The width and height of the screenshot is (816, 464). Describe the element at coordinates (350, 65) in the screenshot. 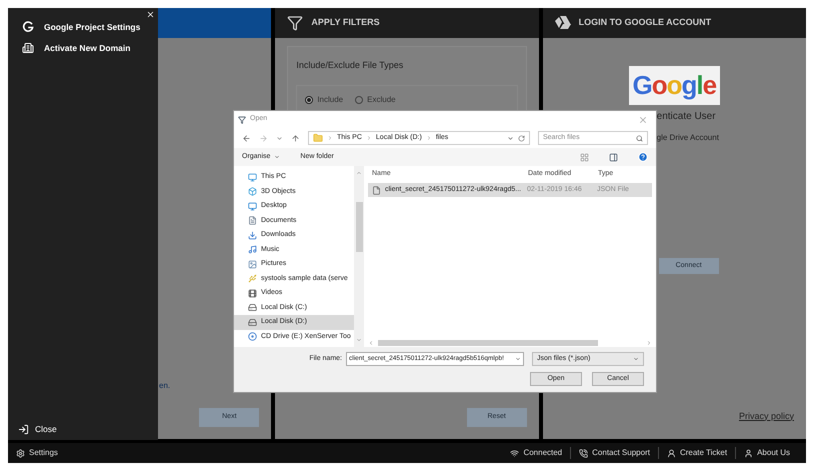

I see `card-title: Include/Exclude File Types` at that location.